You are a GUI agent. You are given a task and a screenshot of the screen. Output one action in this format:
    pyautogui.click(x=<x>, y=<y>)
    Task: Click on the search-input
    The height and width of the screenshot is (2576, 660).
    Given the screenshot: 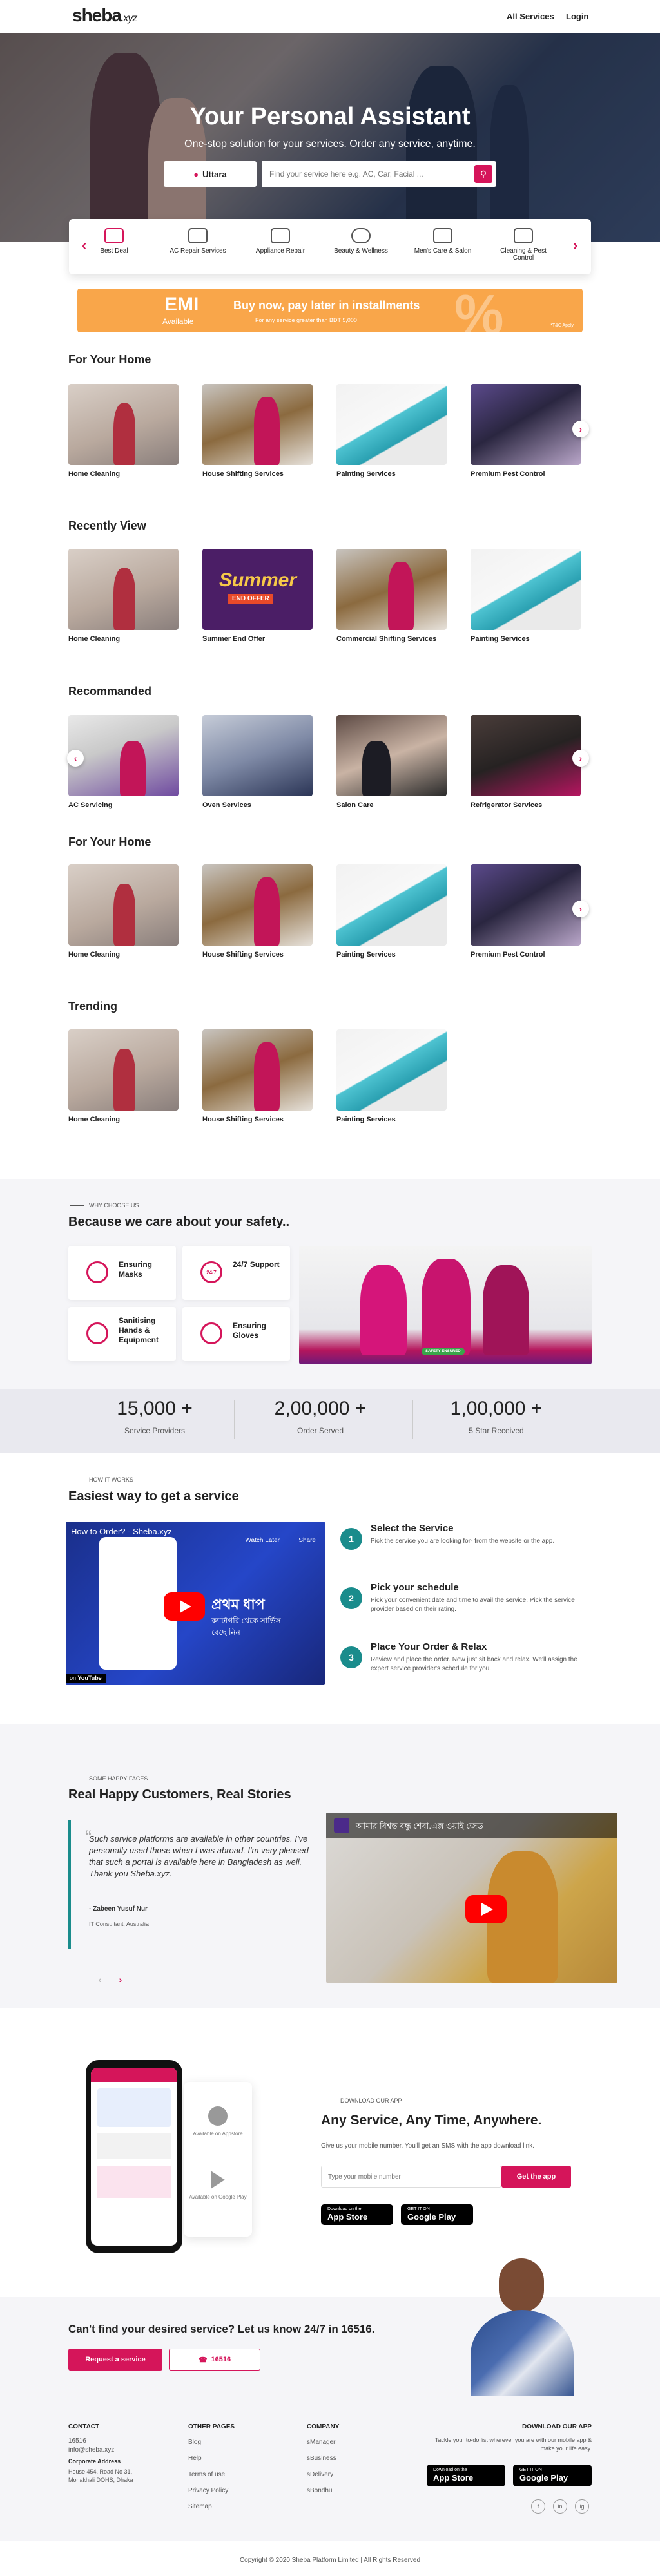 What is the action you would take?
    pyautogui.click(x=358, y=174)
    